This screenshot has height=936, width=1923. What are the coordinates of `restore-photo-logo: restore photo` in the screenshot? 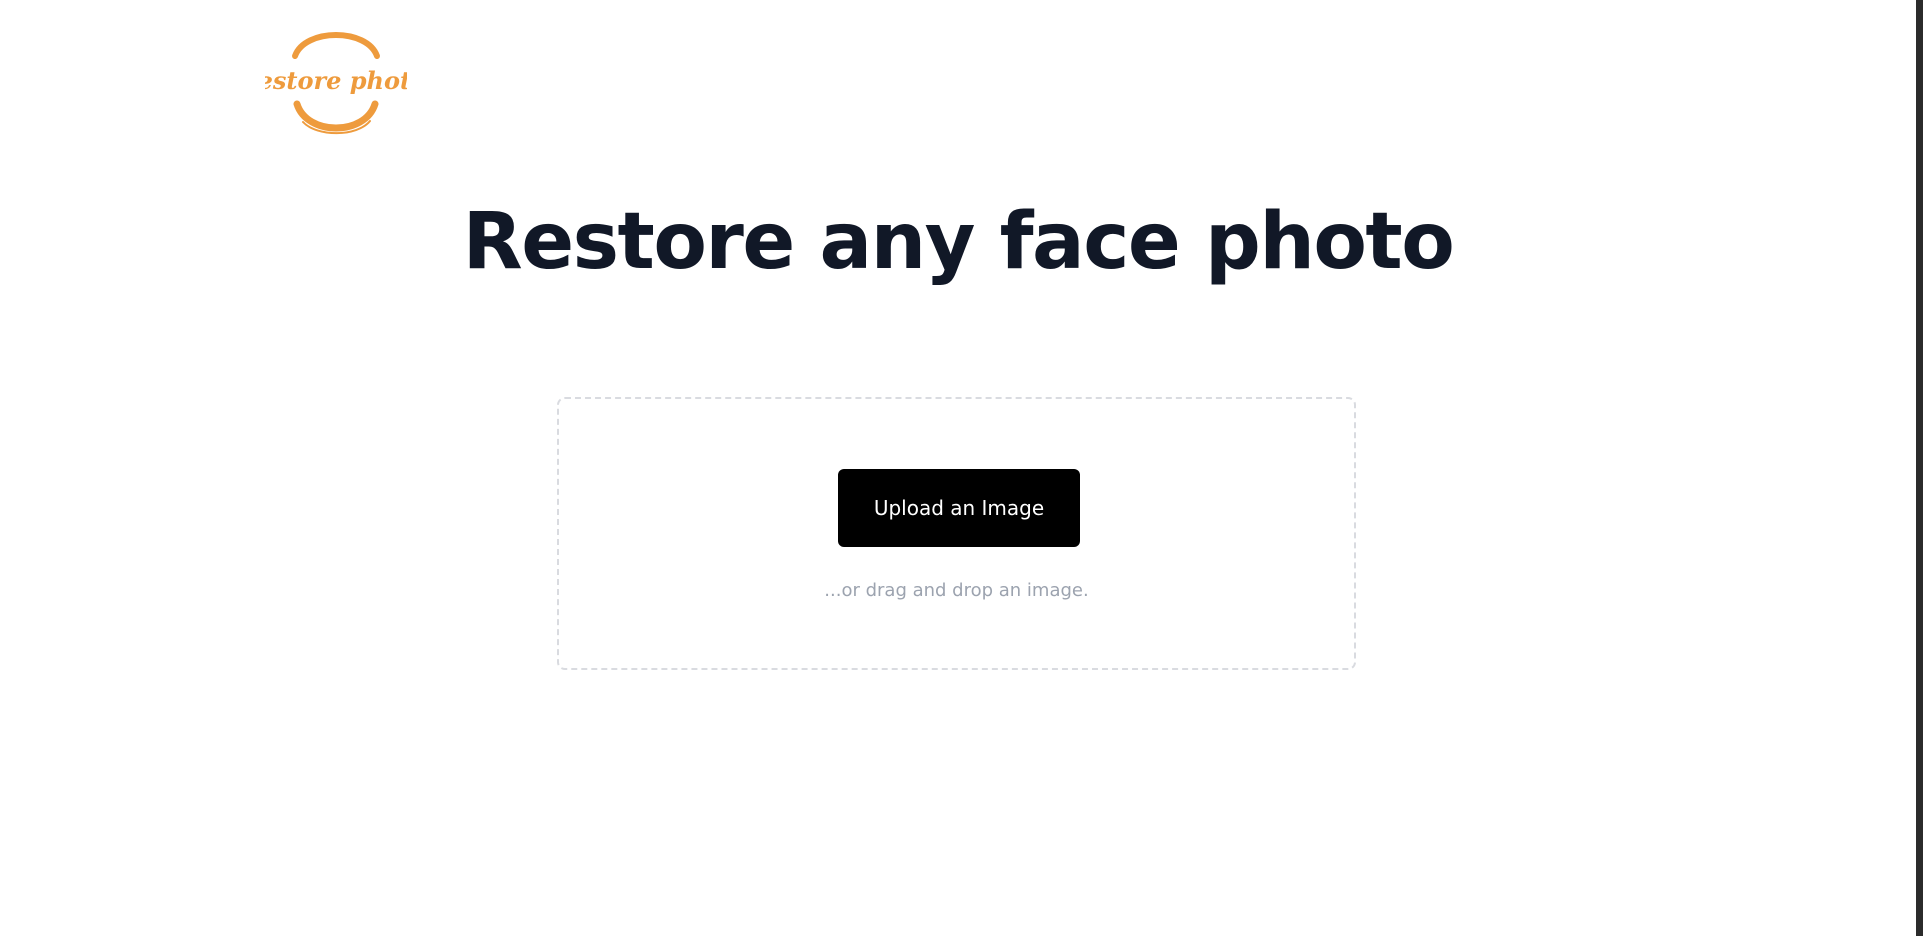 It's located at (336, 83).